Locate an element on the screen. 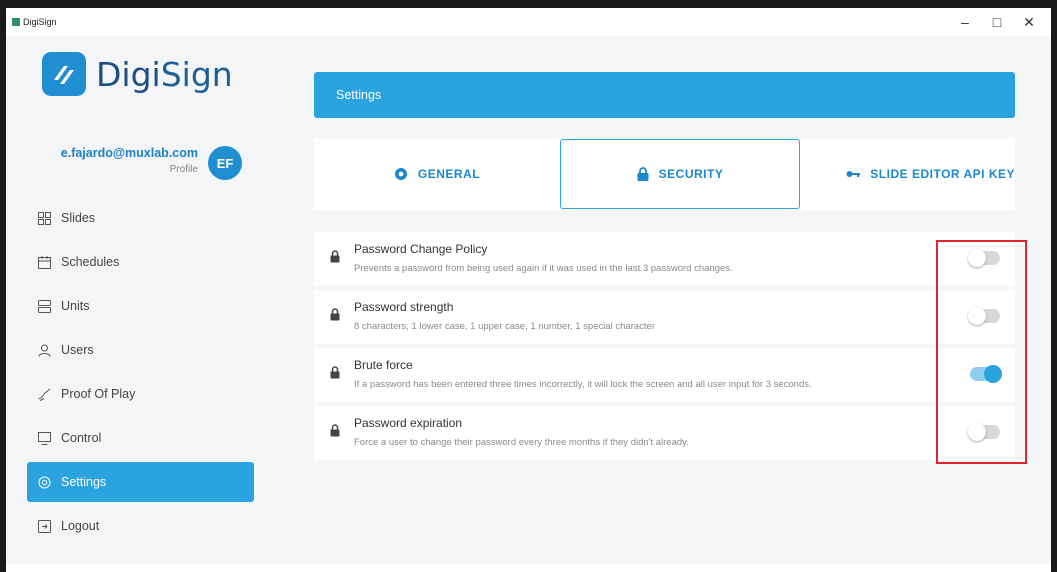 Image resolution: width=1057 pixels, height=572 pixels. profile-link: Profile is located at coordinates (113, 169).